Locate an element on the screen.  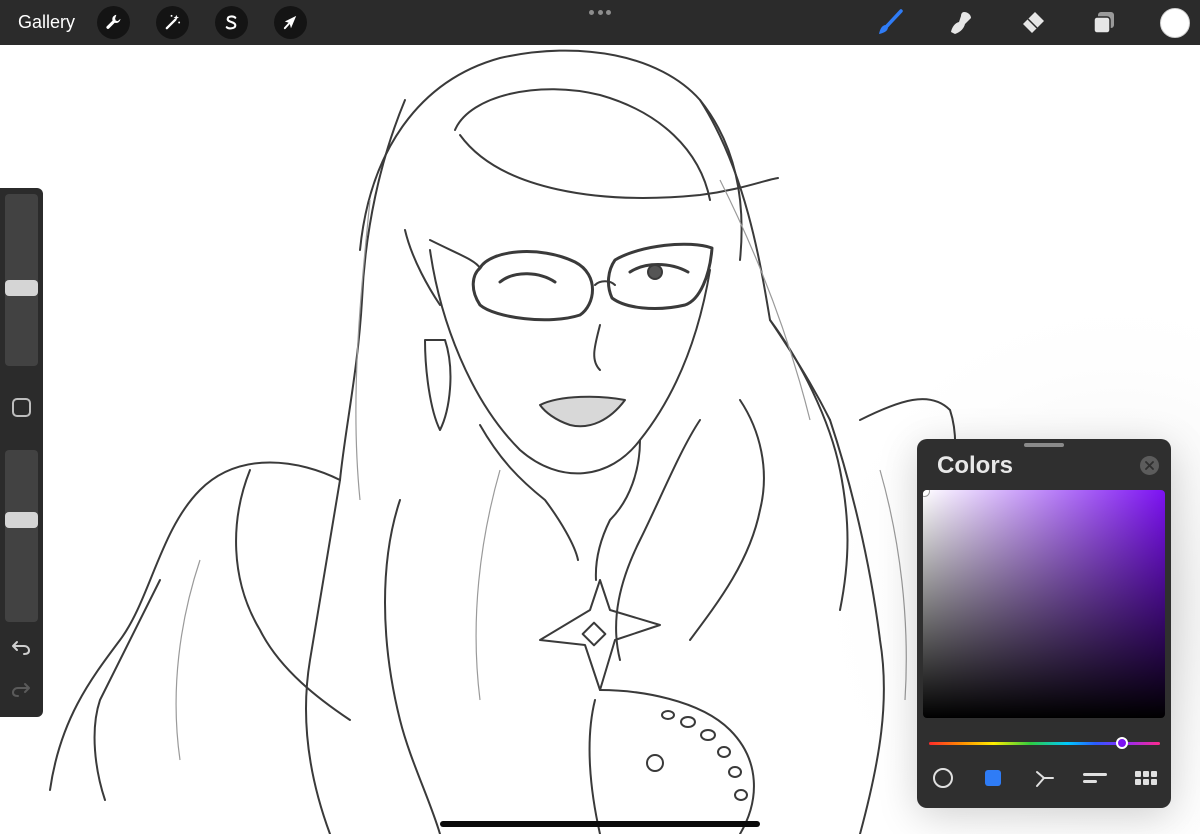
square-classic-icon is located at coordinates (993, 778).